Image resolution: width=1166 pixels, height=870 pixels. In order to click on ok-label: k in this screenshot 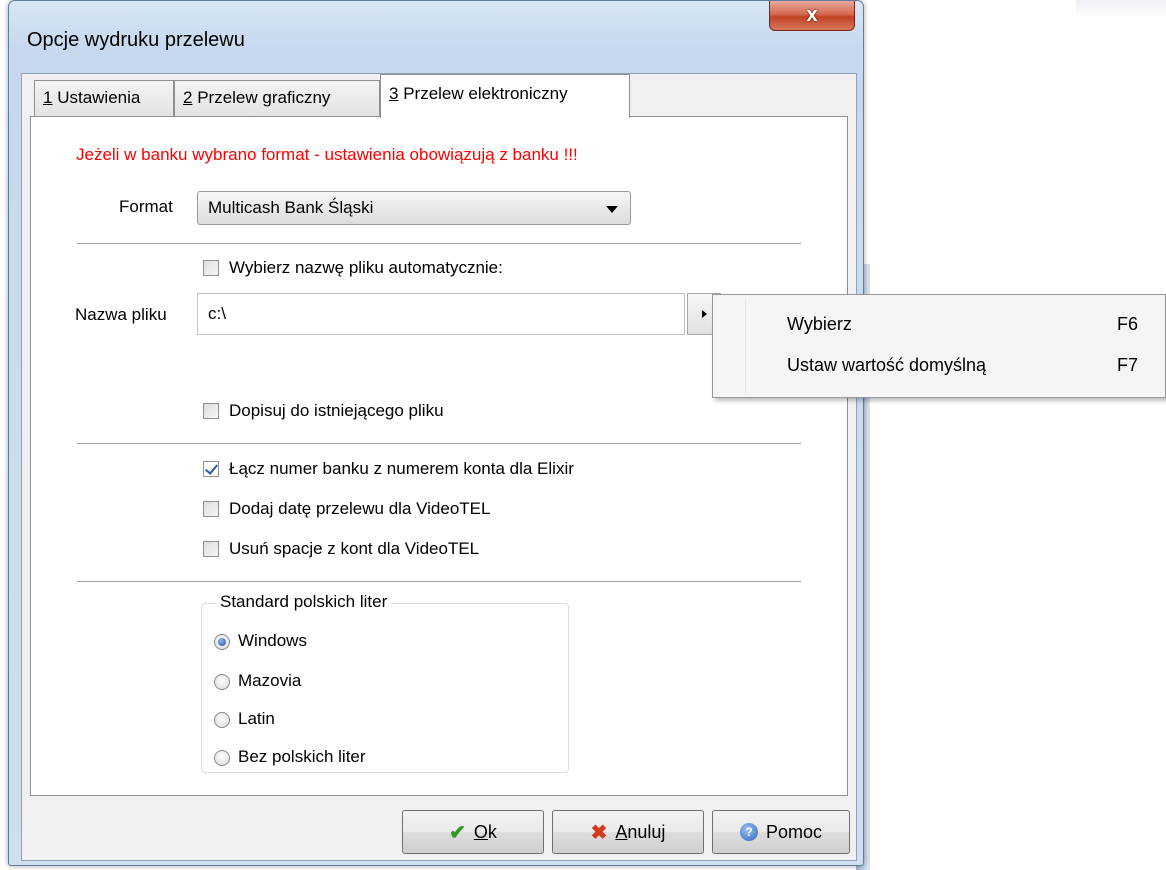, I will do `click(492, 831)`.